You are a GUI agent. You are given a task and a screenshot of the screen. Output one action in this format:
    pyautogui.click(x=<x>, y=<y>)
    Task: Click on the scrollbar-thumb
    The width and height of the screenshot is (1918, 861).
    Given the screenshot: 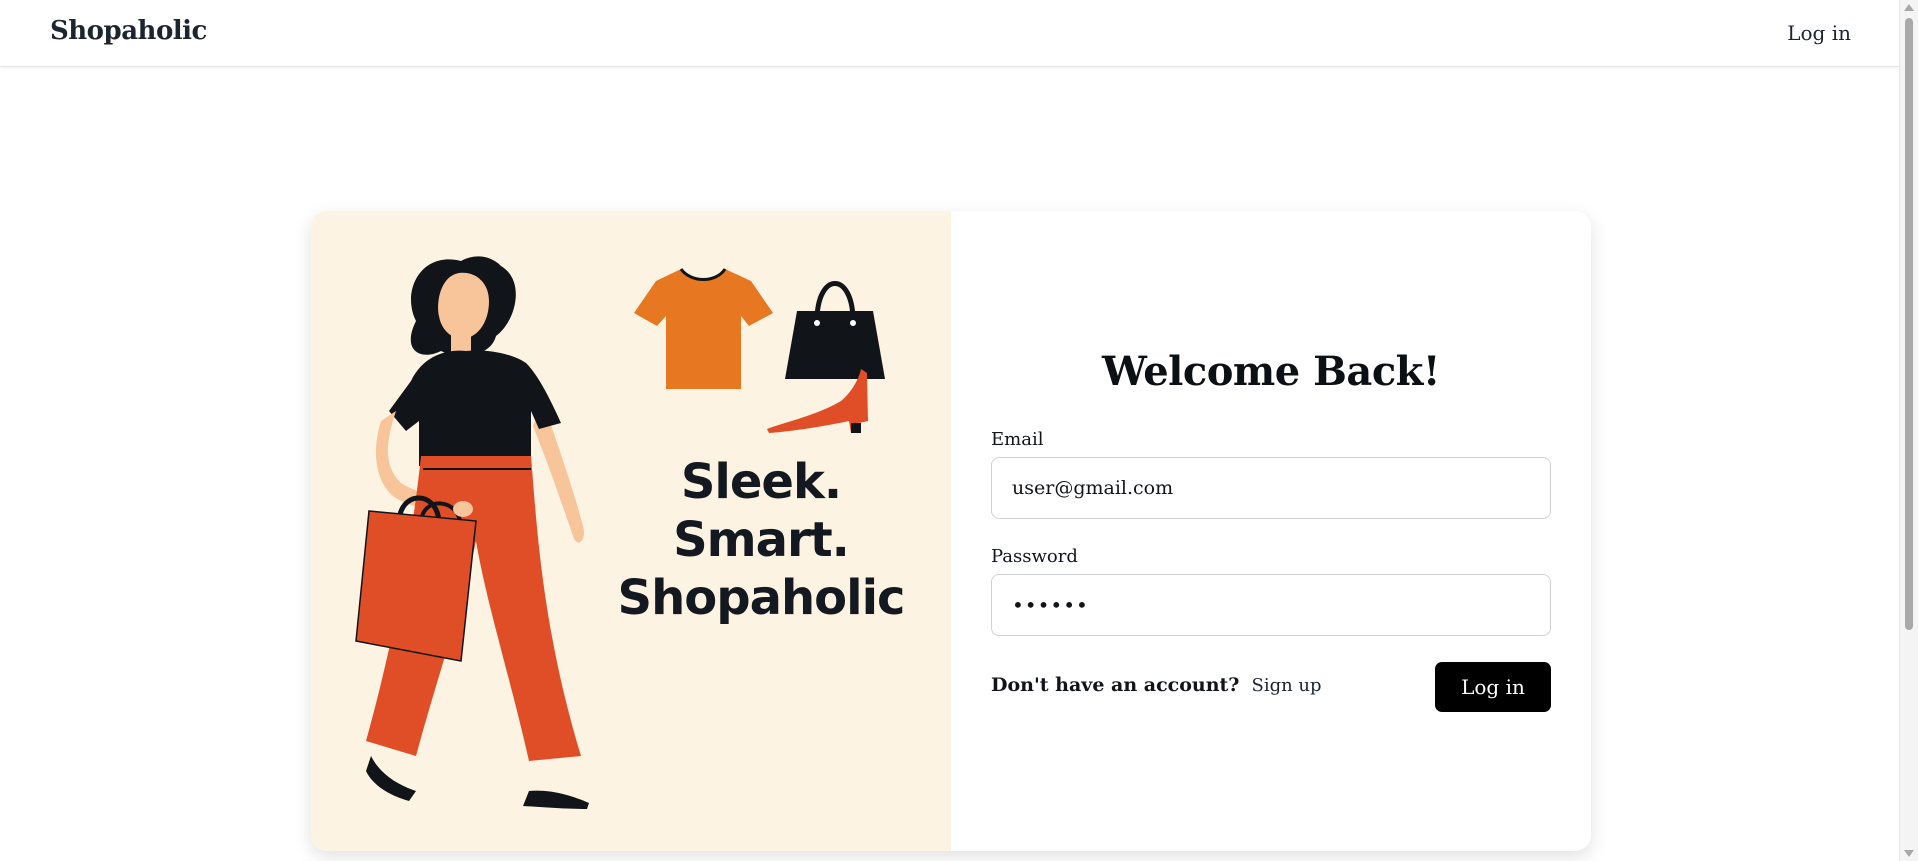 What is the action you would take?
    pyautogui.click(x=1909, y=324)
    